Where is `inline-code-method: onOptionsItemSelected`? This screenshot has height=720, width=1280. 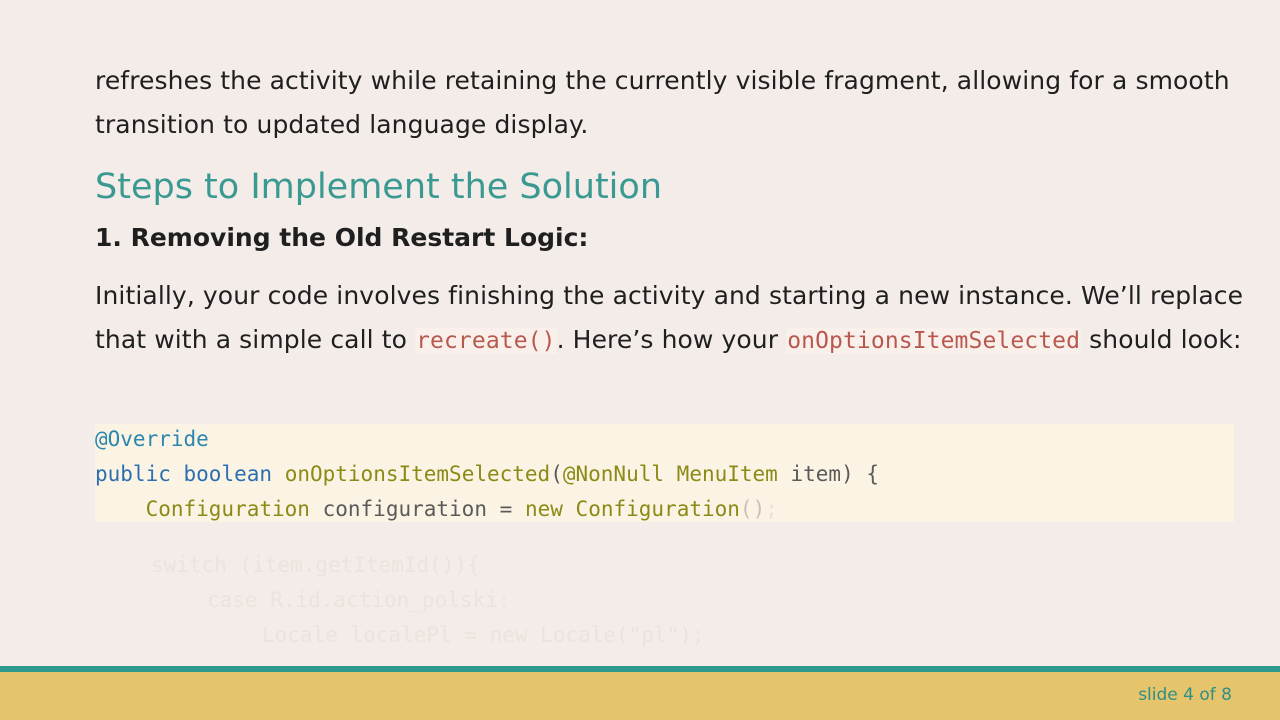 inline-code-method: onOptionsItemSelected is located at coordinates (934, 341).